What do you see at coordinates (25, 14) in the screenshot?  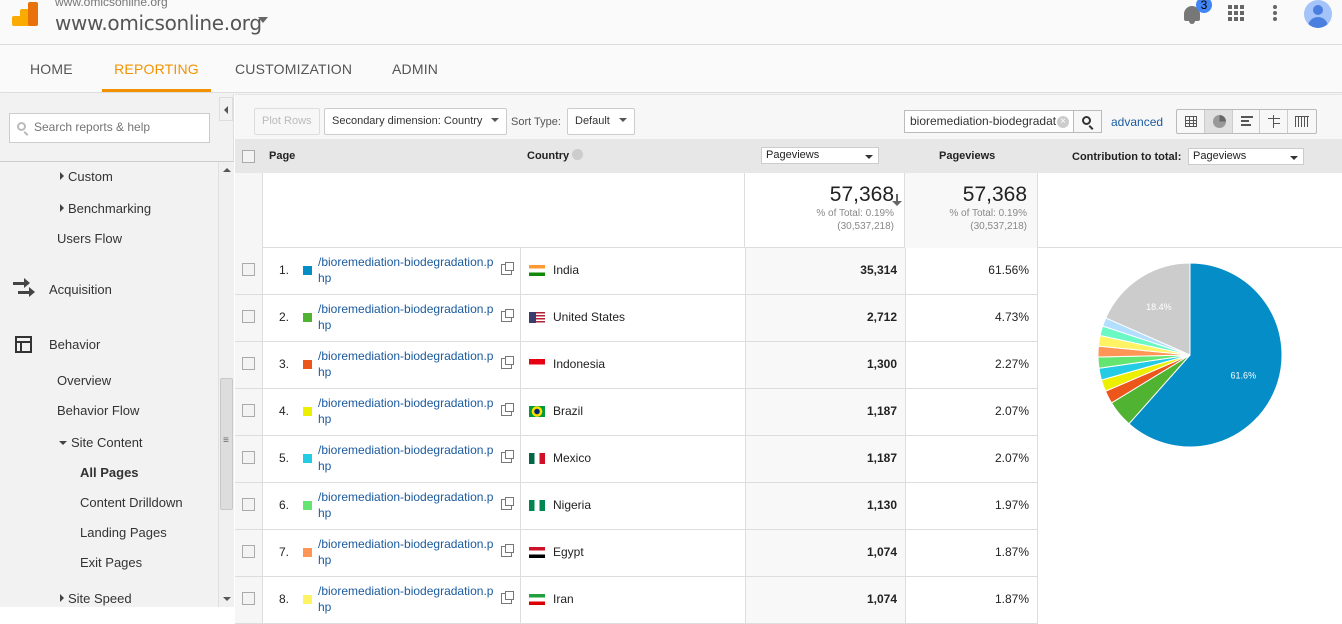 I see `analytics-logo-icon` at bounding box center [25, 14].